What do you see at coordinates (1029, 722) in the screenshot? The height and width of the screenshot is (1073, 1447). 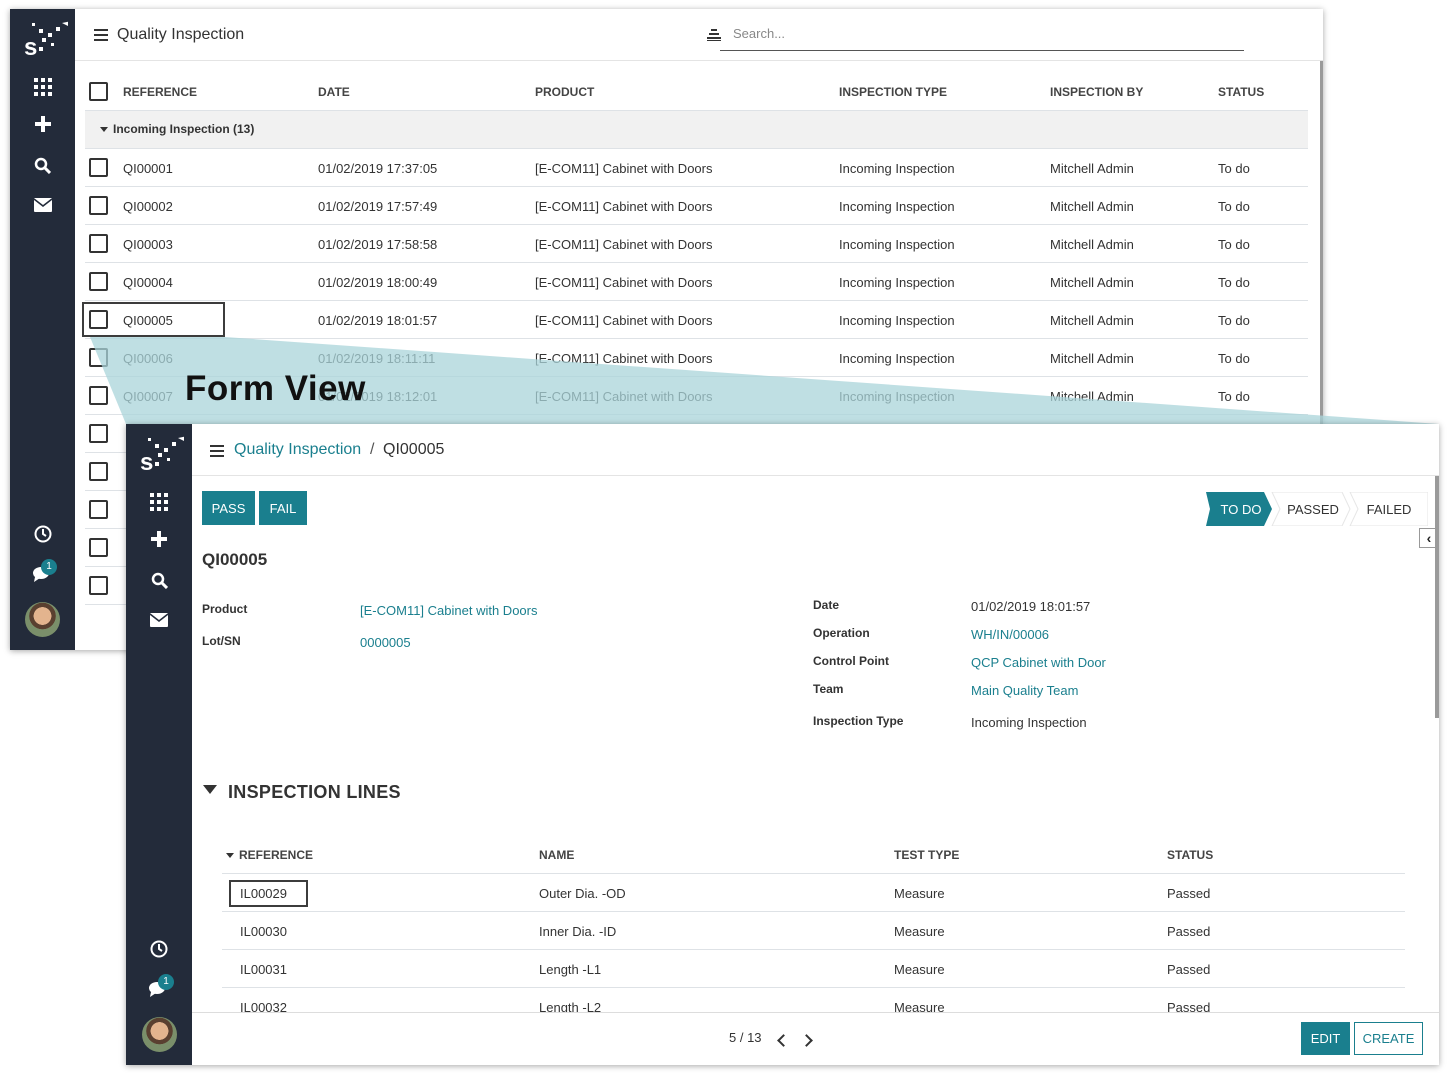 I see `field-value-inspection-type: Incoming Inspection` at bounding box center [1029, 722].